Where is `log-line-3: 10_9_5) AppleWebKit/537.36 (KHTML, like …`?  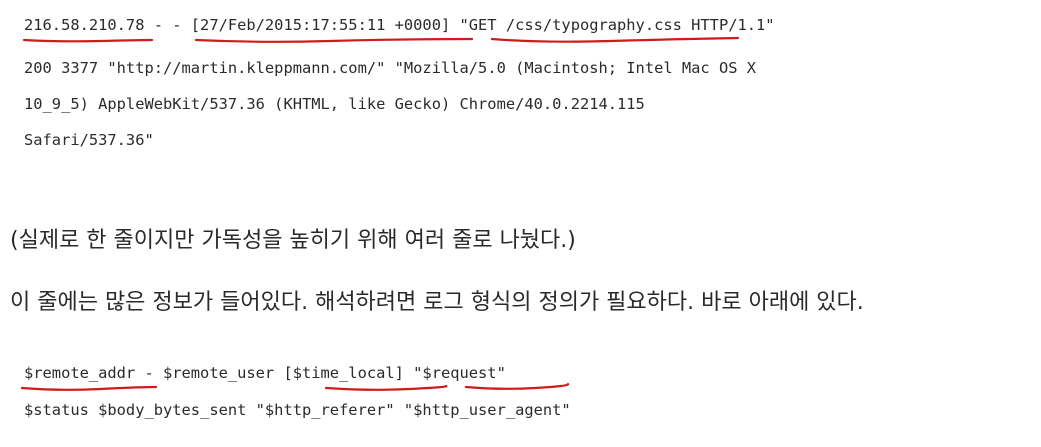
log-line-3: 10_9_5) AppleWebKit/537.36 (KHTML, like … is located at coordinates (334, 104).